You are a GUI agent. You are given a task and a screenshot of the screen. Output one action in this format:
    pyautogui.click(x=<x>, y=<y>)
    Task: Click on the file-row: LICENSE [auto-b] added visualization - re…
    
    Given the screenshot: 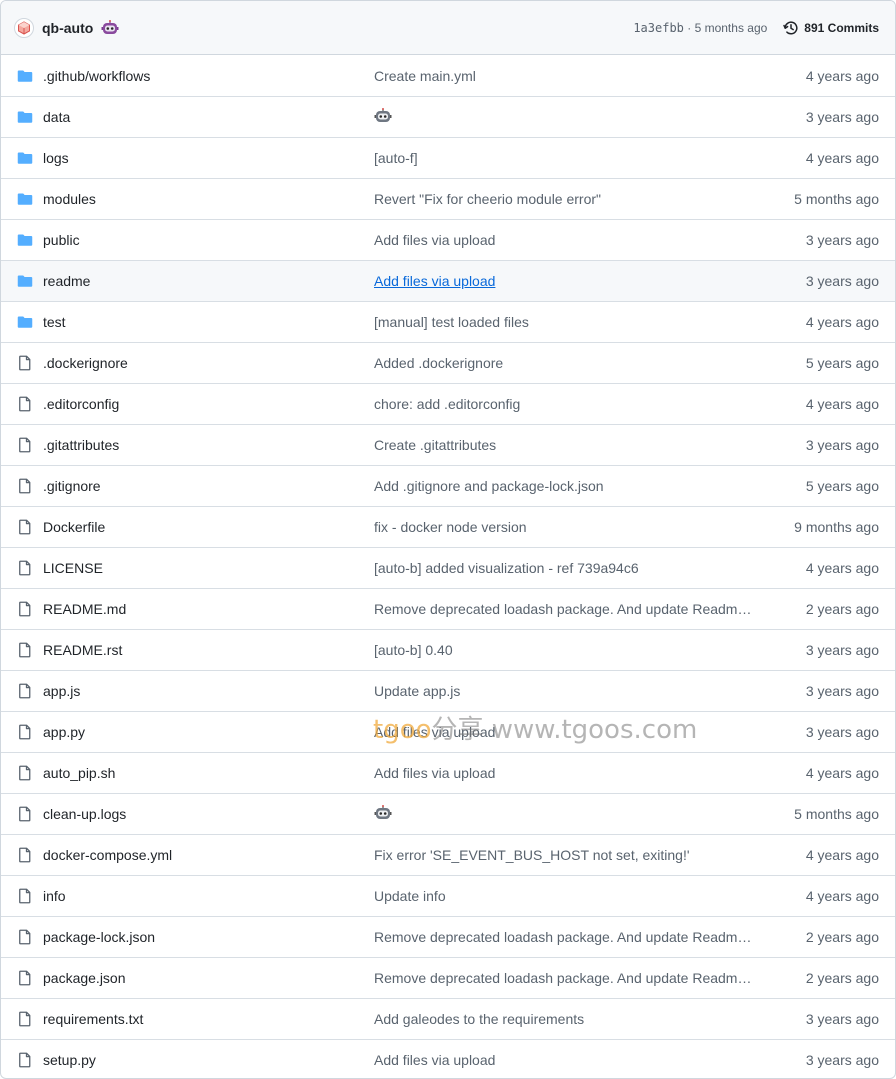 What is the action you would take?
    pyautogui.click(x=448, y=567)
    